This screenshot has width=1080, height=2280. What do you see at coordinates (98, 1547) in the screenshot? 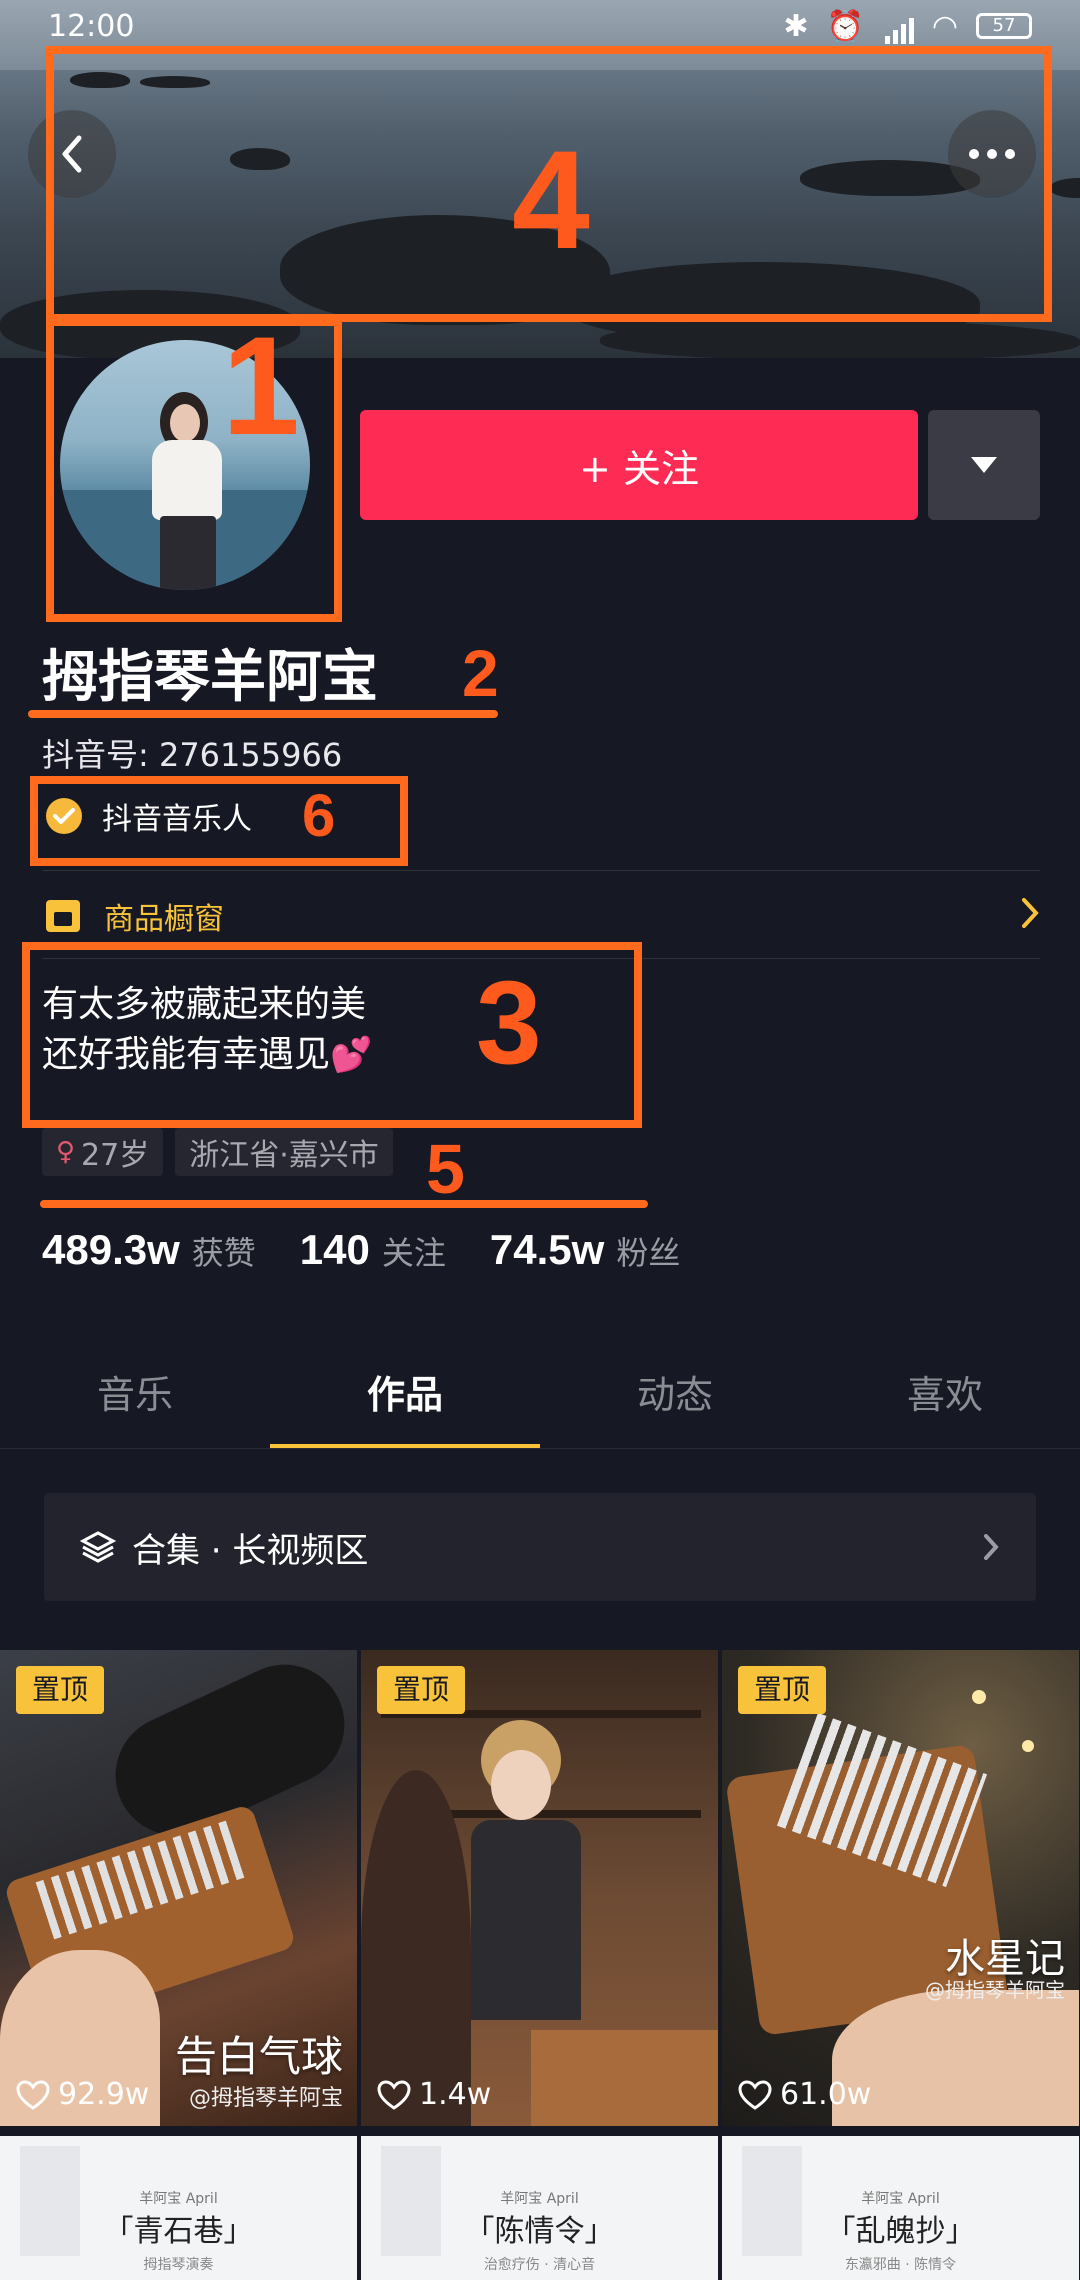
I see `layers-icon` at bounding box center [98, 1547].